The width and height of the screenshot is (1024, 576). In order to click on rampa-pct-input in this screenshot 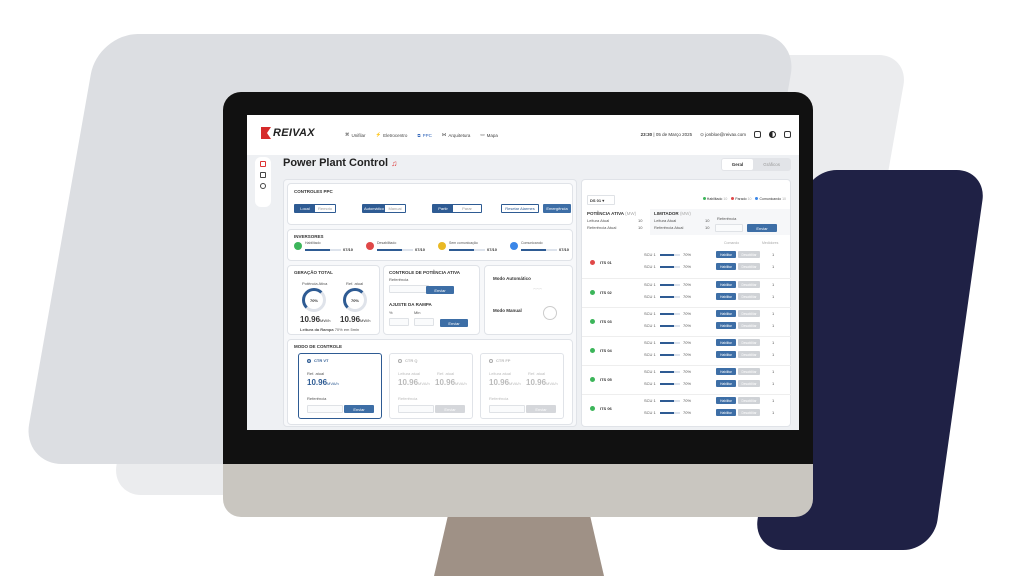, I will do `click(399, 322)`.